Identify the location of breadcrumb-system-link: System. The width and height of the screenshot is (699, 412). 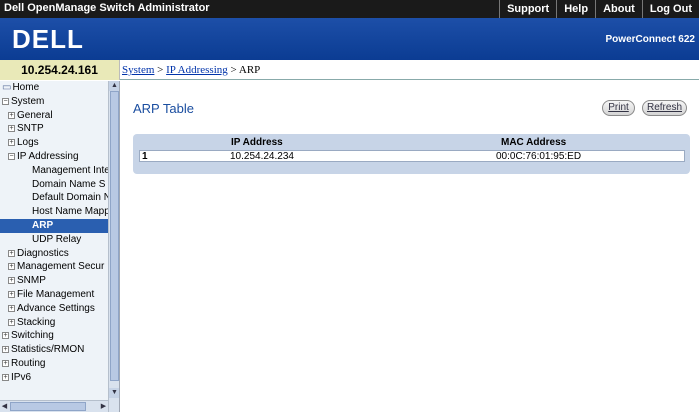
(138, 70).